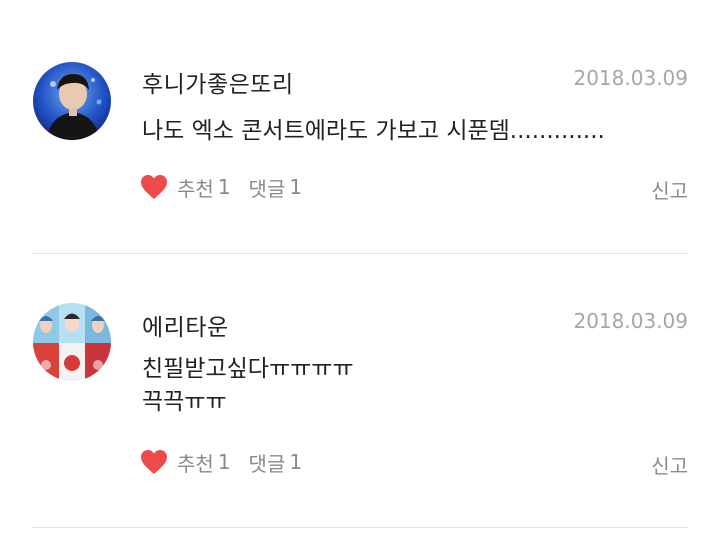 The width and height of the screenshot is (720, 540). I want to click on username: 후니가좋은또리, so click(218, 82).